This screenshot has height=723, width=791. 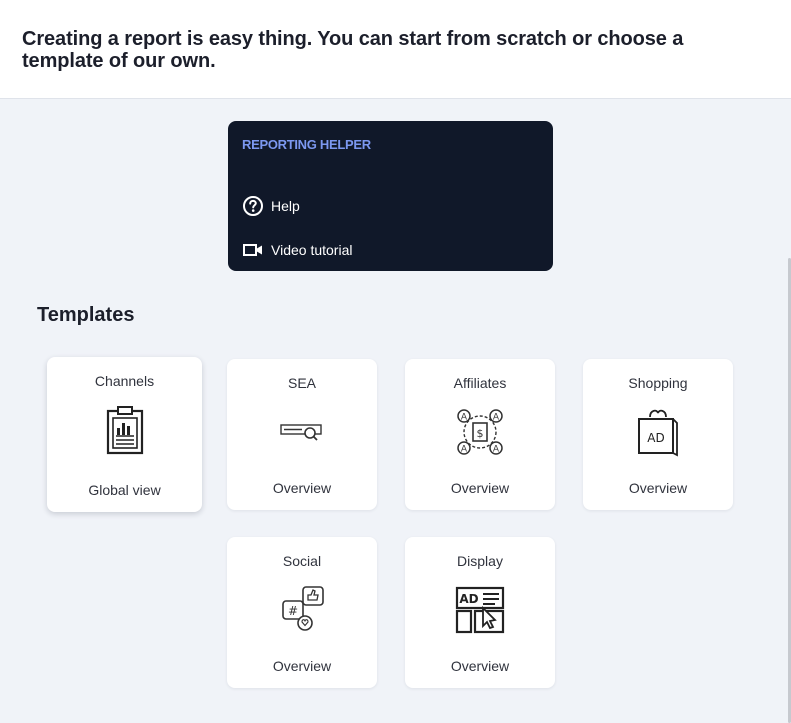 I want to click on display-ad-icon: AD, so click(x=480, y=610).